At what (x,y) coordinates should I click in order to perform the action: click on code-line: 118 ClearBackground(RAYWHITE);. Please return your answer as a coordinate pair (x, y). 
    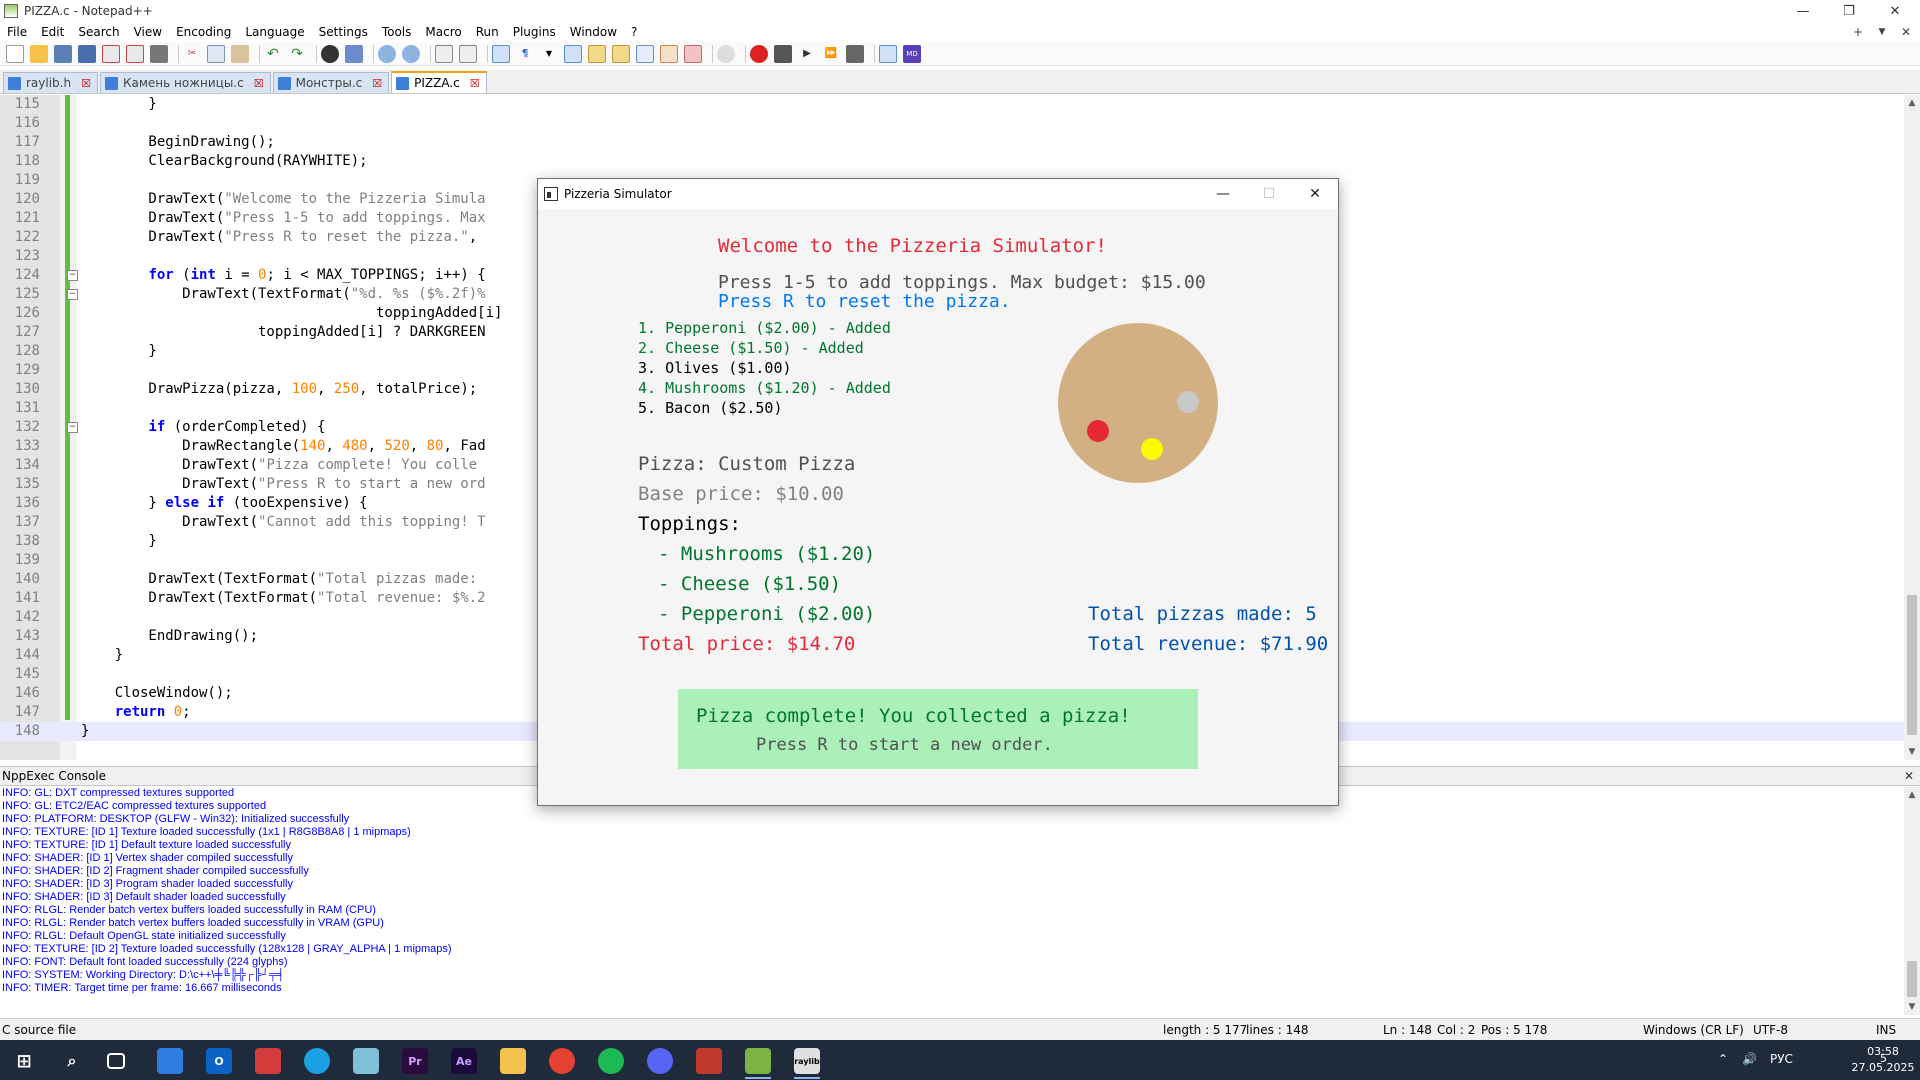
    Looking at the image, I should click on (952, 161).